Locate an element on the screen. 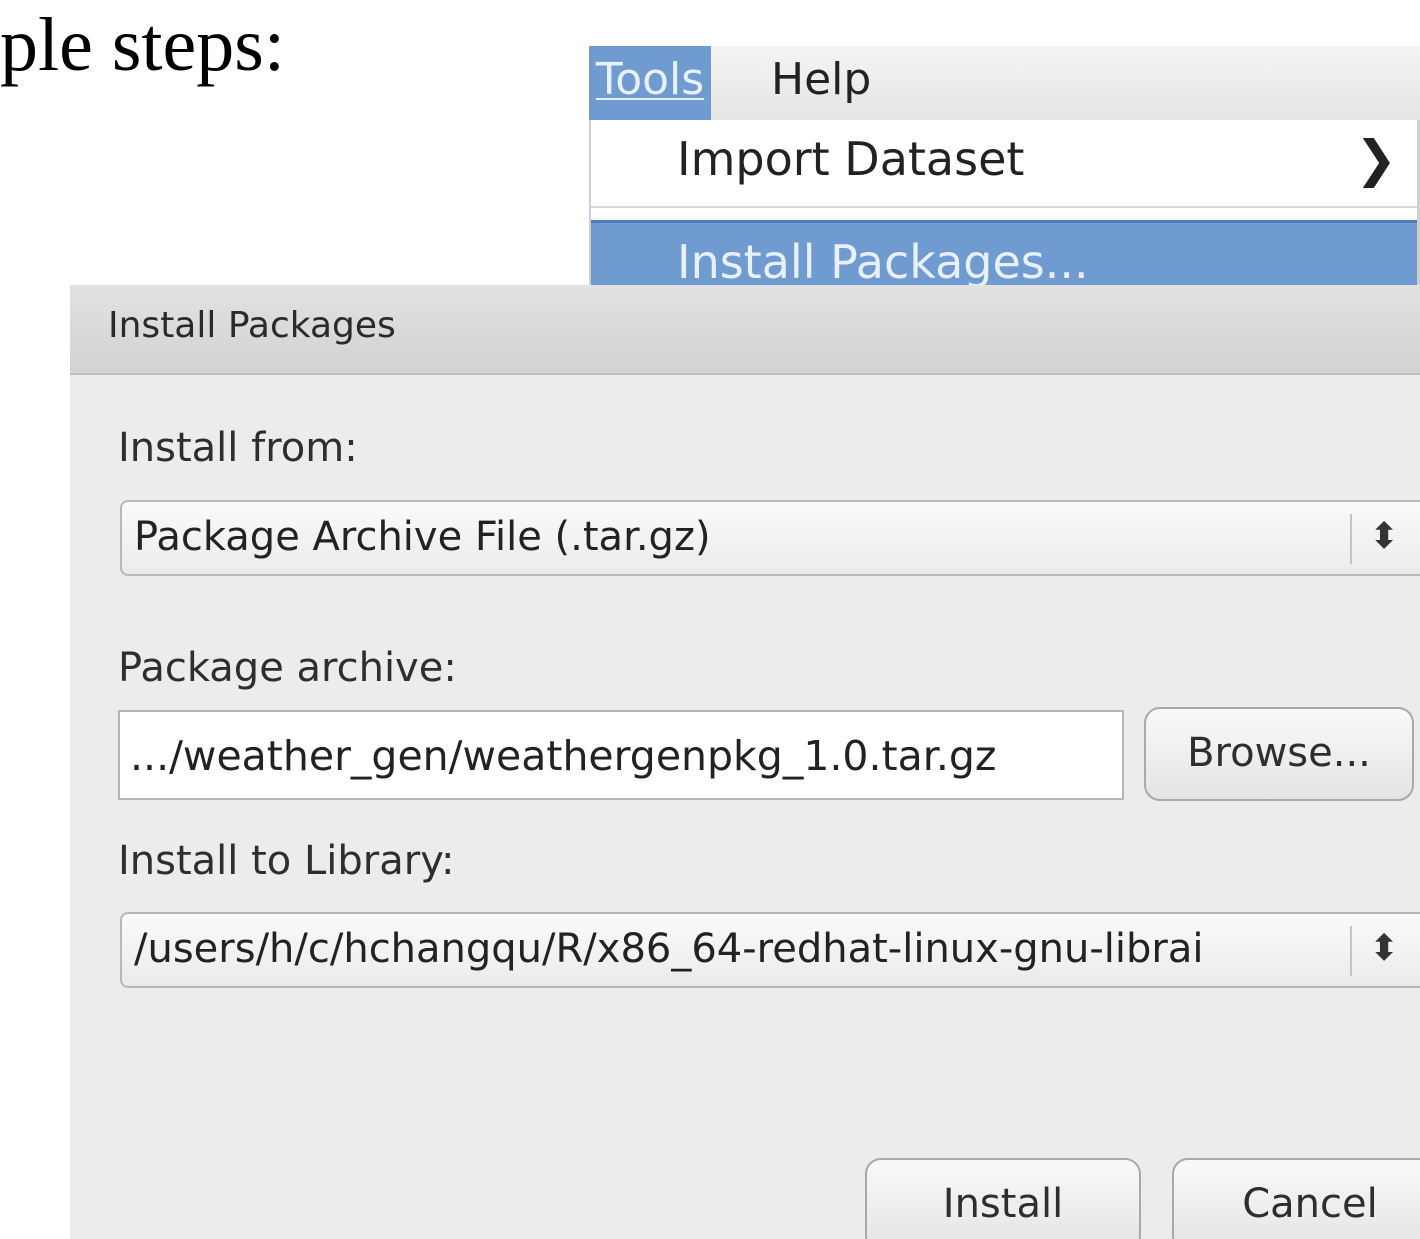 The height and width of the screenshot is (1239, 1420). package-archive-field: .../weather_gen/weathergenpkg_1.0.tar.gz is located at coordinates (621, 755).